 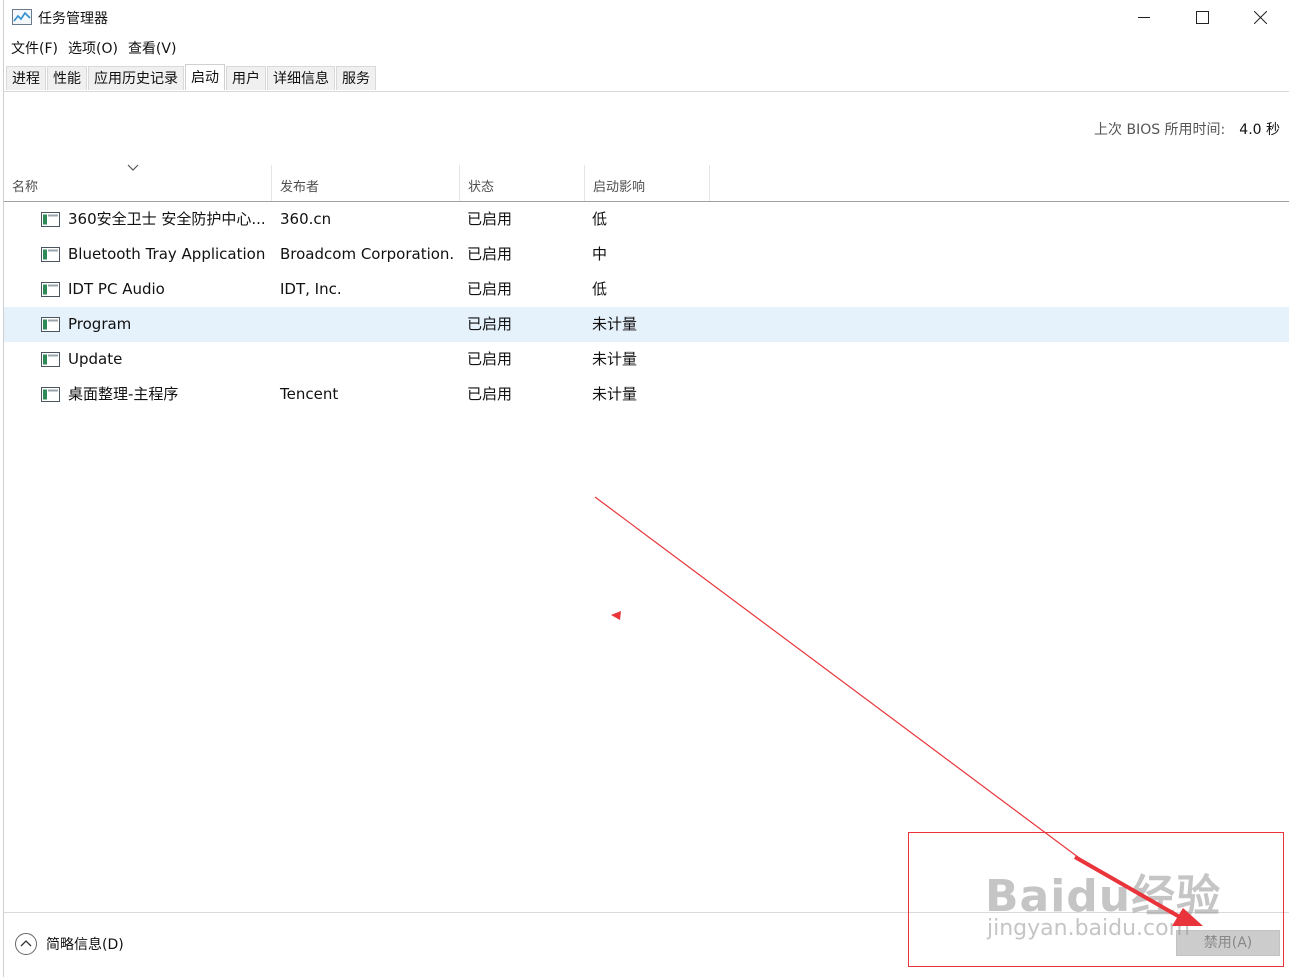 What do you see at coordinates (1259, 130) in the screenshot?
I see `bios-time-value: 4.0 秒` at bounding box center [1259, 130].